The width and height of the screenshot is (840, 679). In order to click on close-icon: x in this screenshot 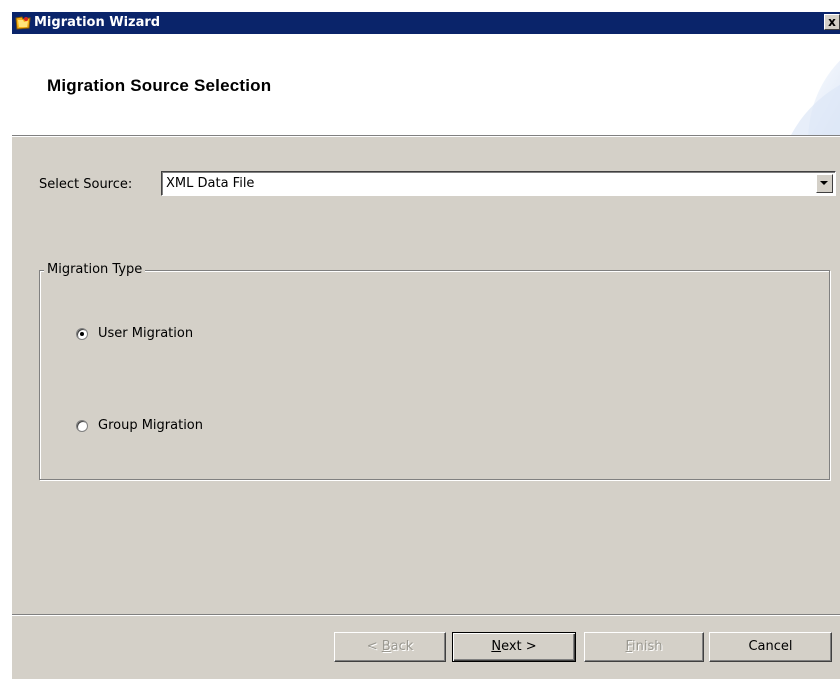, I will do `click(832, 22)`.